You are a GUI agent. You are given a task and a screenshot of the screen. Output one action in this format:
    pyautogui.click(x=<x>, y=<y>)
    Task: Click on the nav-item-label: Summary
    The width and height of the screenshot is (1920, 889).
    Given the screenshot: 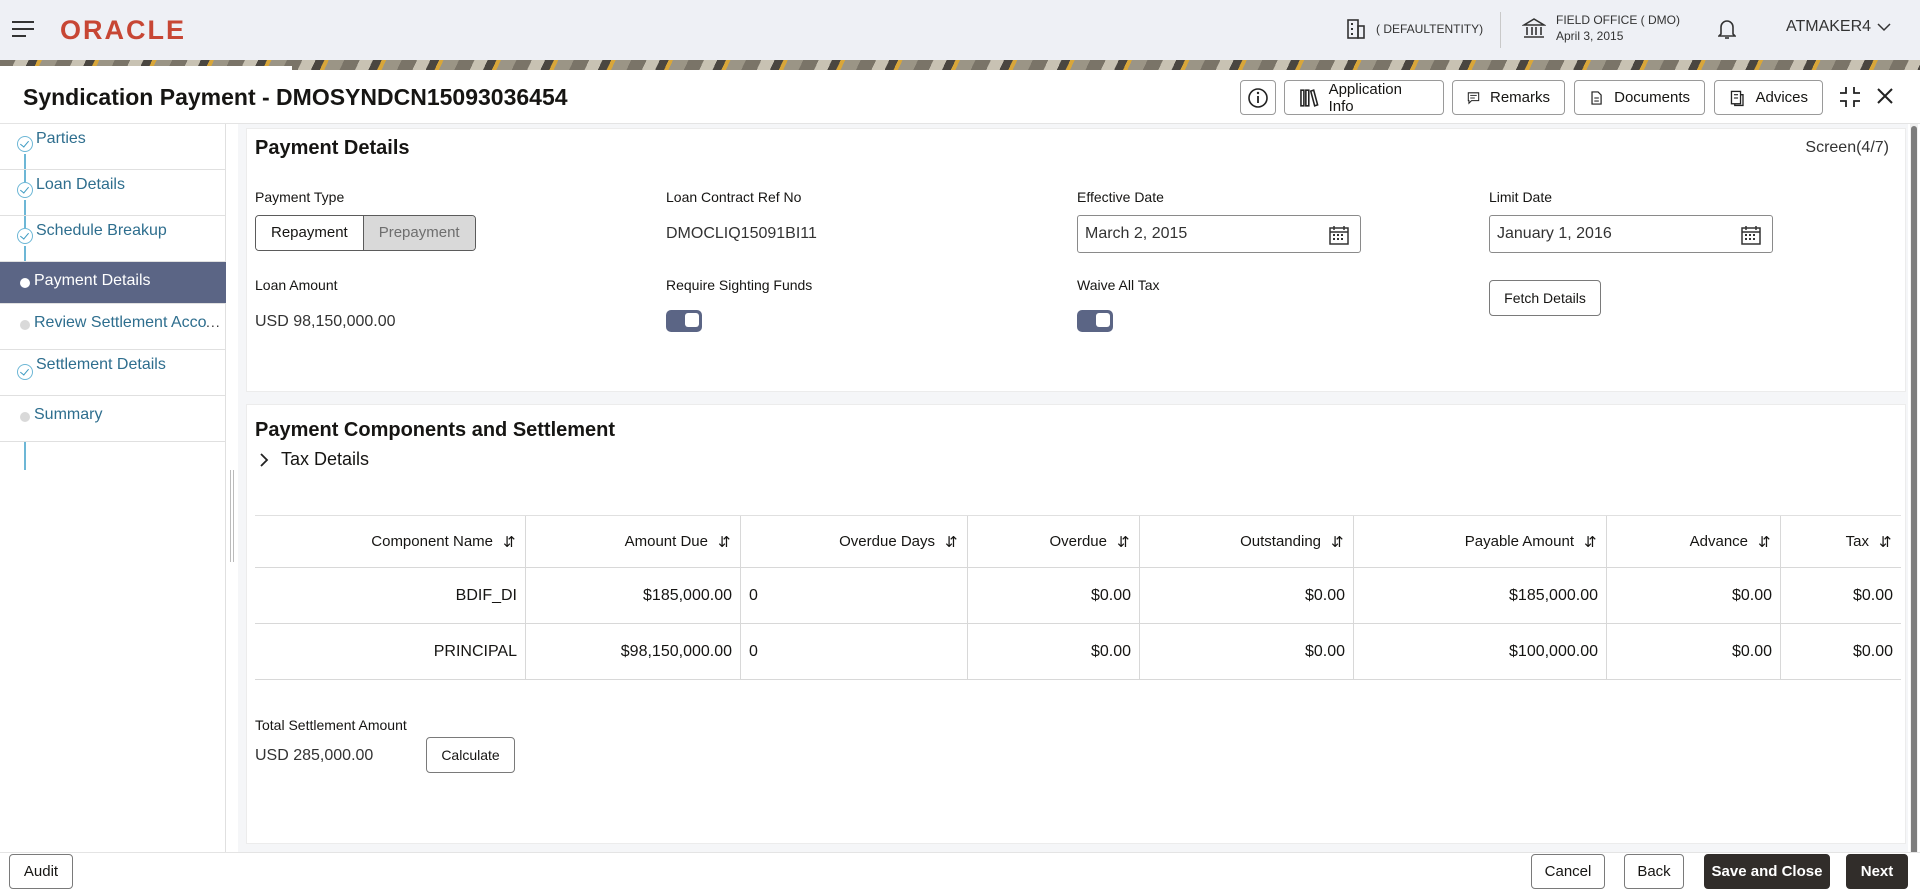 What is the action you would take?
    pyautogui.click(x=68, y=414)
    